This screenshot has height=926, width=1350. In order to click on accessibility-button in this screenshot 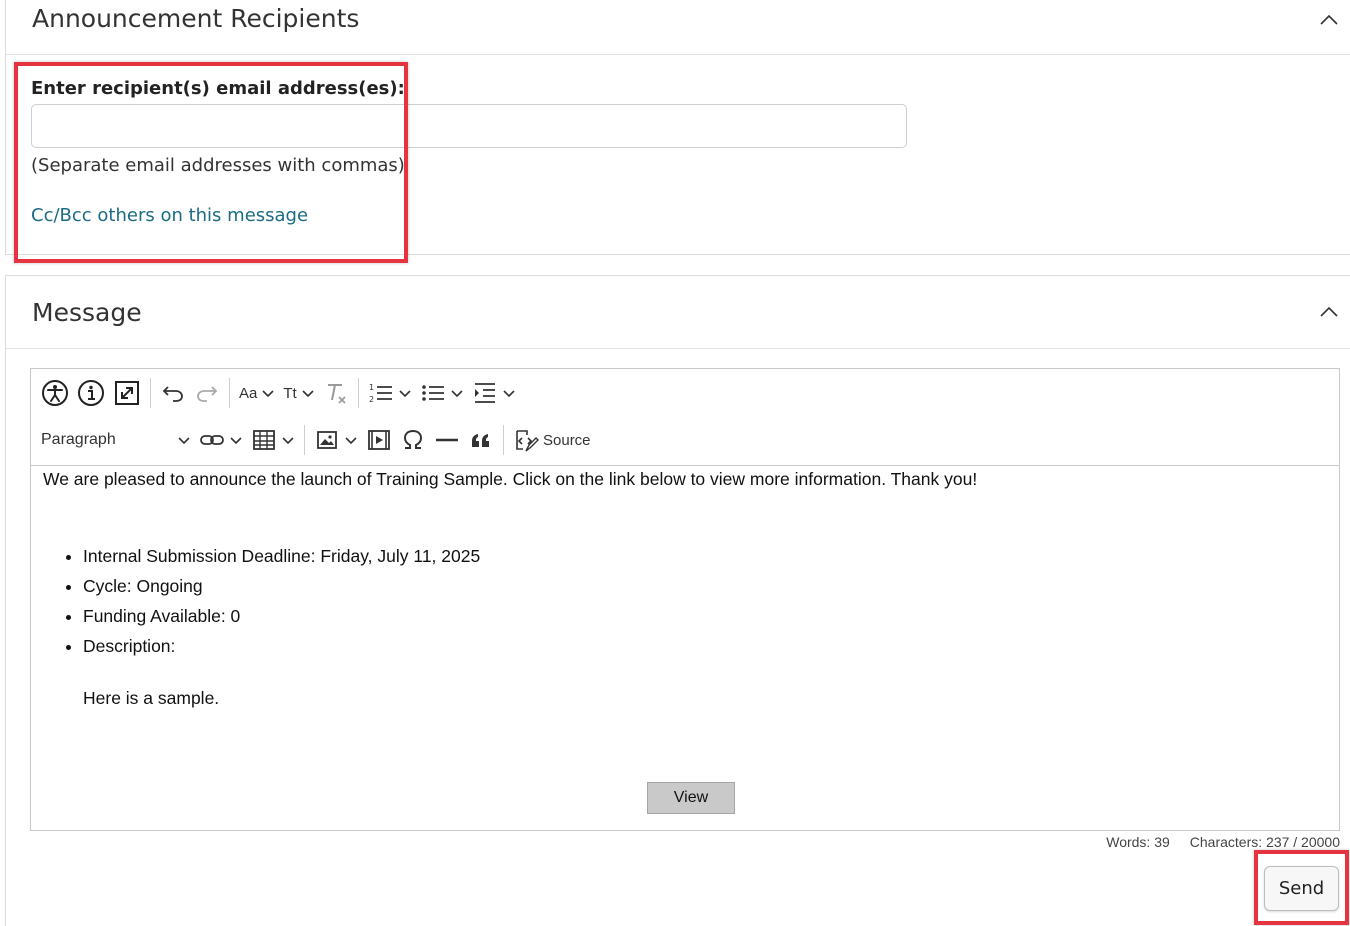, I will do `click(55, 393)`.